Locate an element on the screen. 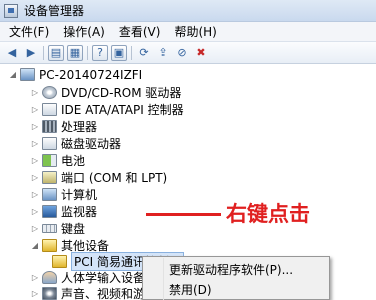 This screenshot has height=300, width=376. battery-icon is located at coordinates (49, 160).